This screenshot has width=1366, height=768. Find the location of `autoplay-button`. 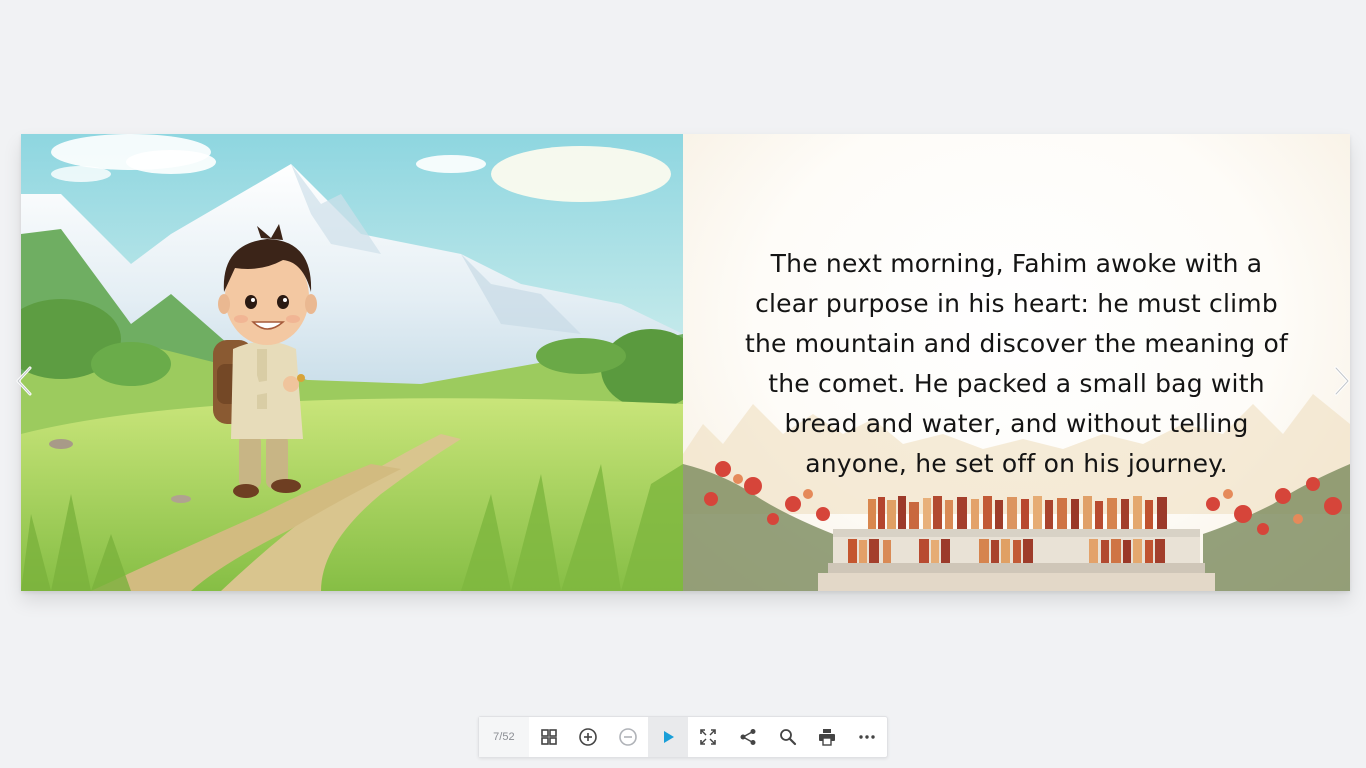

autoplay-button is located at coordinates (668, 737).